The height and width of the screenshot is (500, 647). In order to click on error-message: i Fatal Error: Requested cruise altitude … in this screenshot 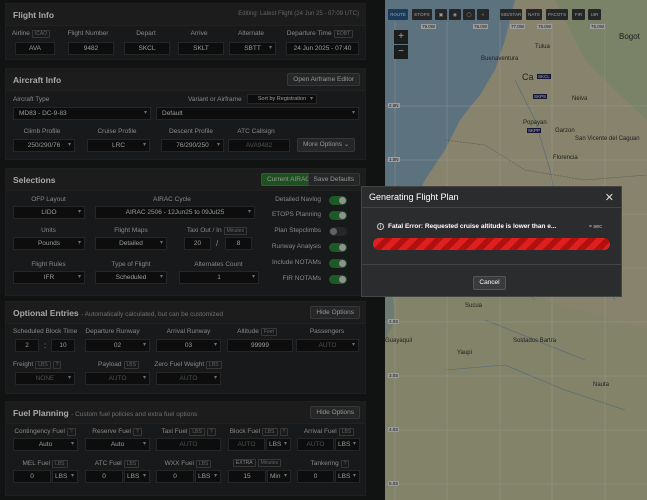, I will do `click(466, 226)`.